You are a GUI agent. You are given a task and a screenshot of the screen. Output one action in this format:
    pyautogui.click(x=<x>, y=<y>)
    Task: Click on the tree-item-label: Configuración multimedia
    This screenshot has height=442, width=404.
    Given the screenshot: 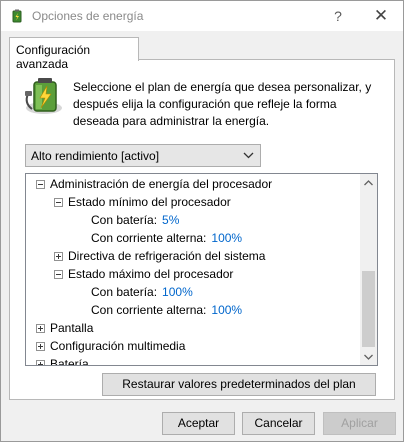 What is the action you would take?
    pyautogui.click(x=118, y=346)
    